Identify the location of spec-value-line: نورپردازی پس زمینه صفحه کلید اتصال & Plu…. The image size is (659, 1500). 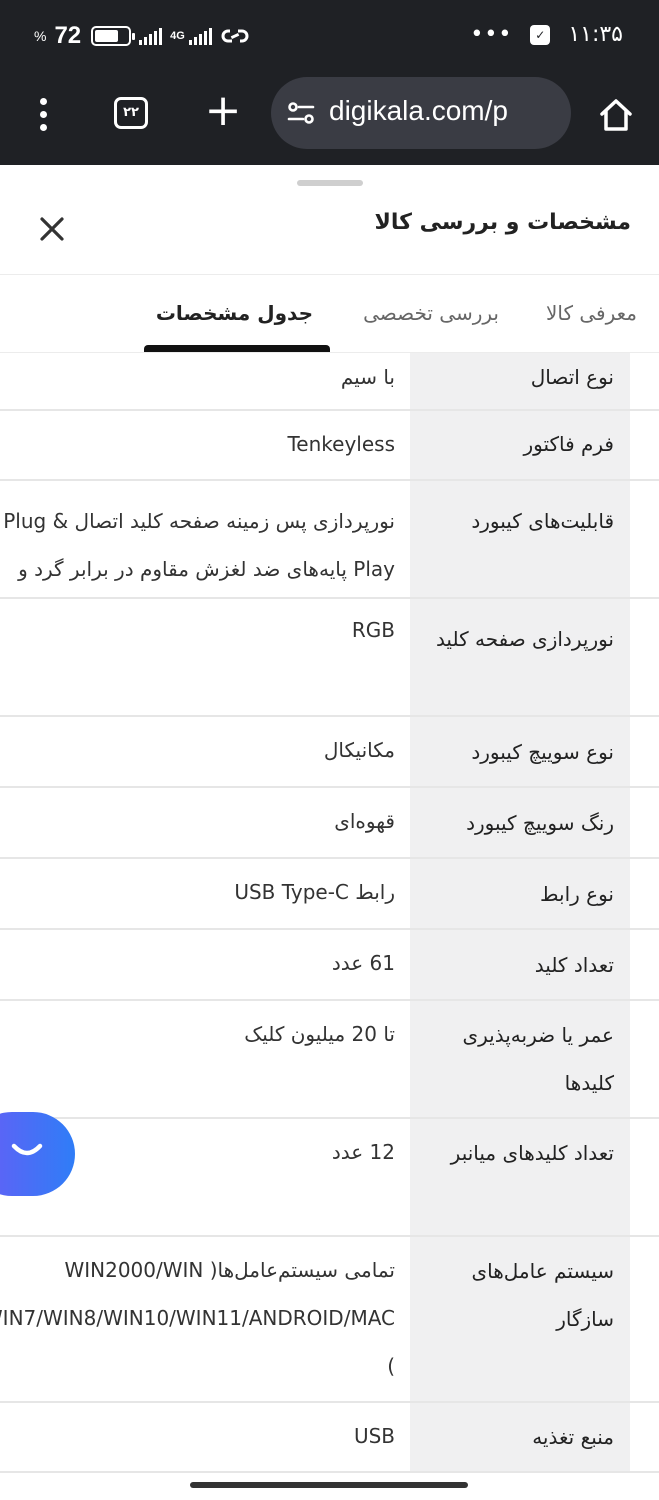
(199, 521).